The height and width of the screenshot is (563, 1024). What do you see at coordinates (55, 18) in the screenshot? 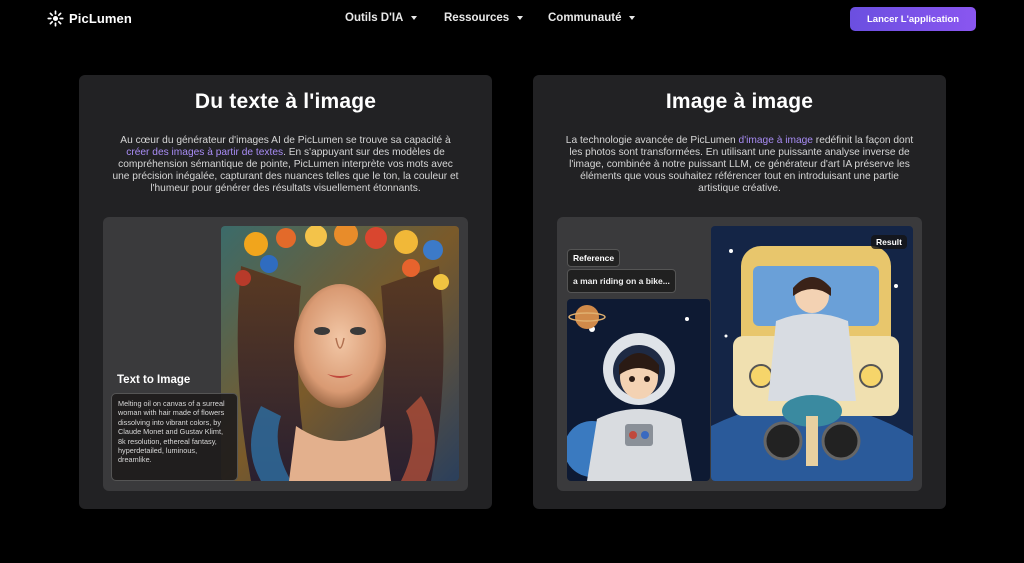
I see `piclumen-logo-icon` at bounding box center [55, 18].